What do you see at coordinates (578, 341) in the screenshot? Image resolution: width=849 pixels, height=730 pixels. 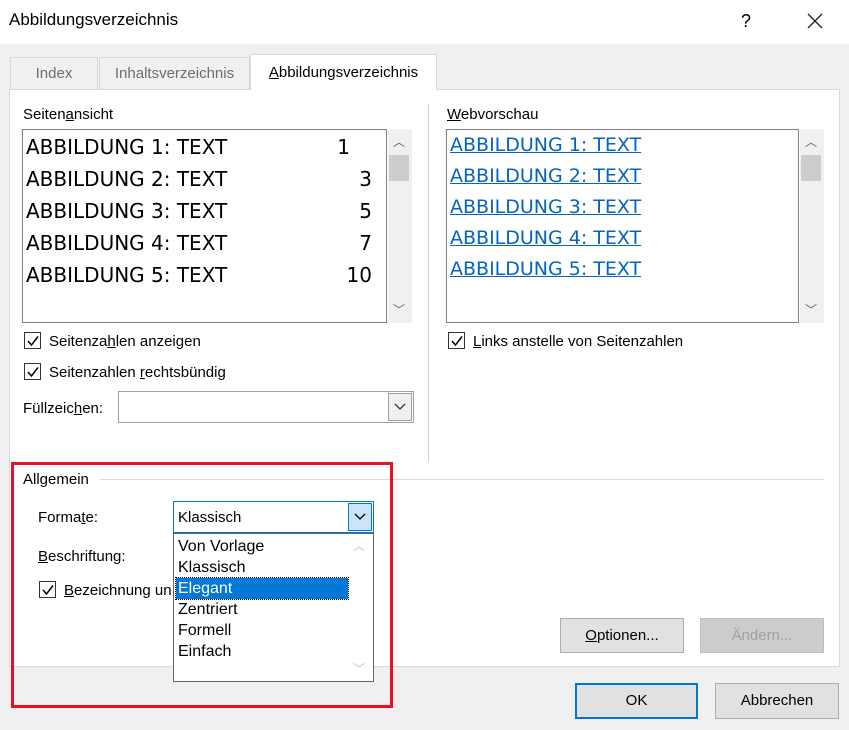 I see `use-hyperlinks-label: Links anstelle von Seitenzahlen` at bounding box center [578, 341].